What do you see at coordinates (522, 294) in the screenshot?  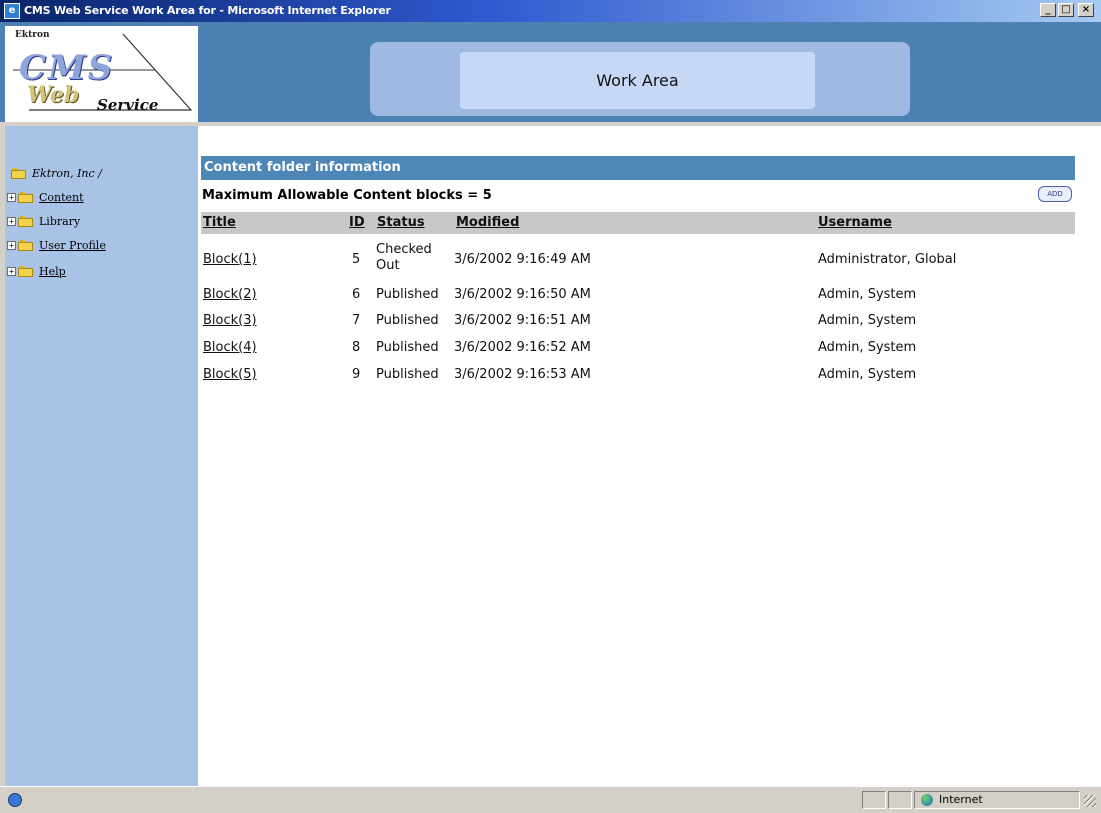 I see `row-modified: 3/6/2002 9:16:50 AM` at bounding box center [522, 294].